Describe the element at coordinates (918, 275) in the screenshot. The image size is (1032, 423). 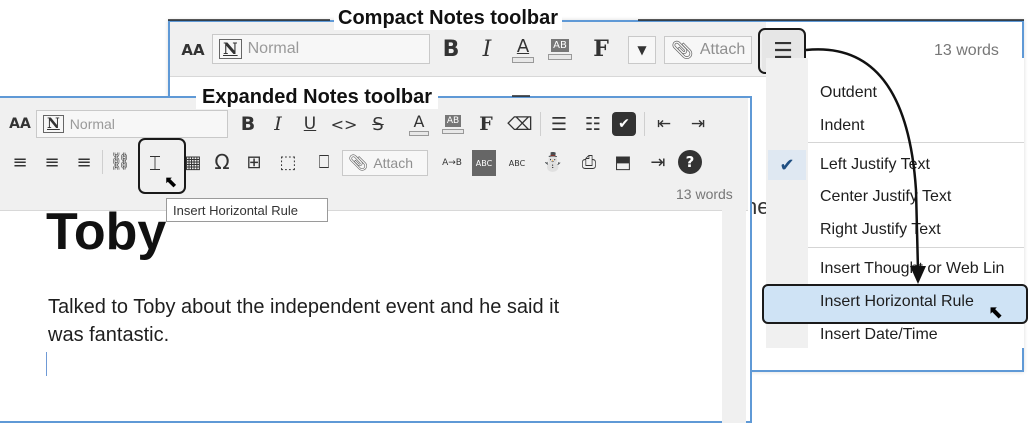
I see `pointer-arrowhead` at that location.